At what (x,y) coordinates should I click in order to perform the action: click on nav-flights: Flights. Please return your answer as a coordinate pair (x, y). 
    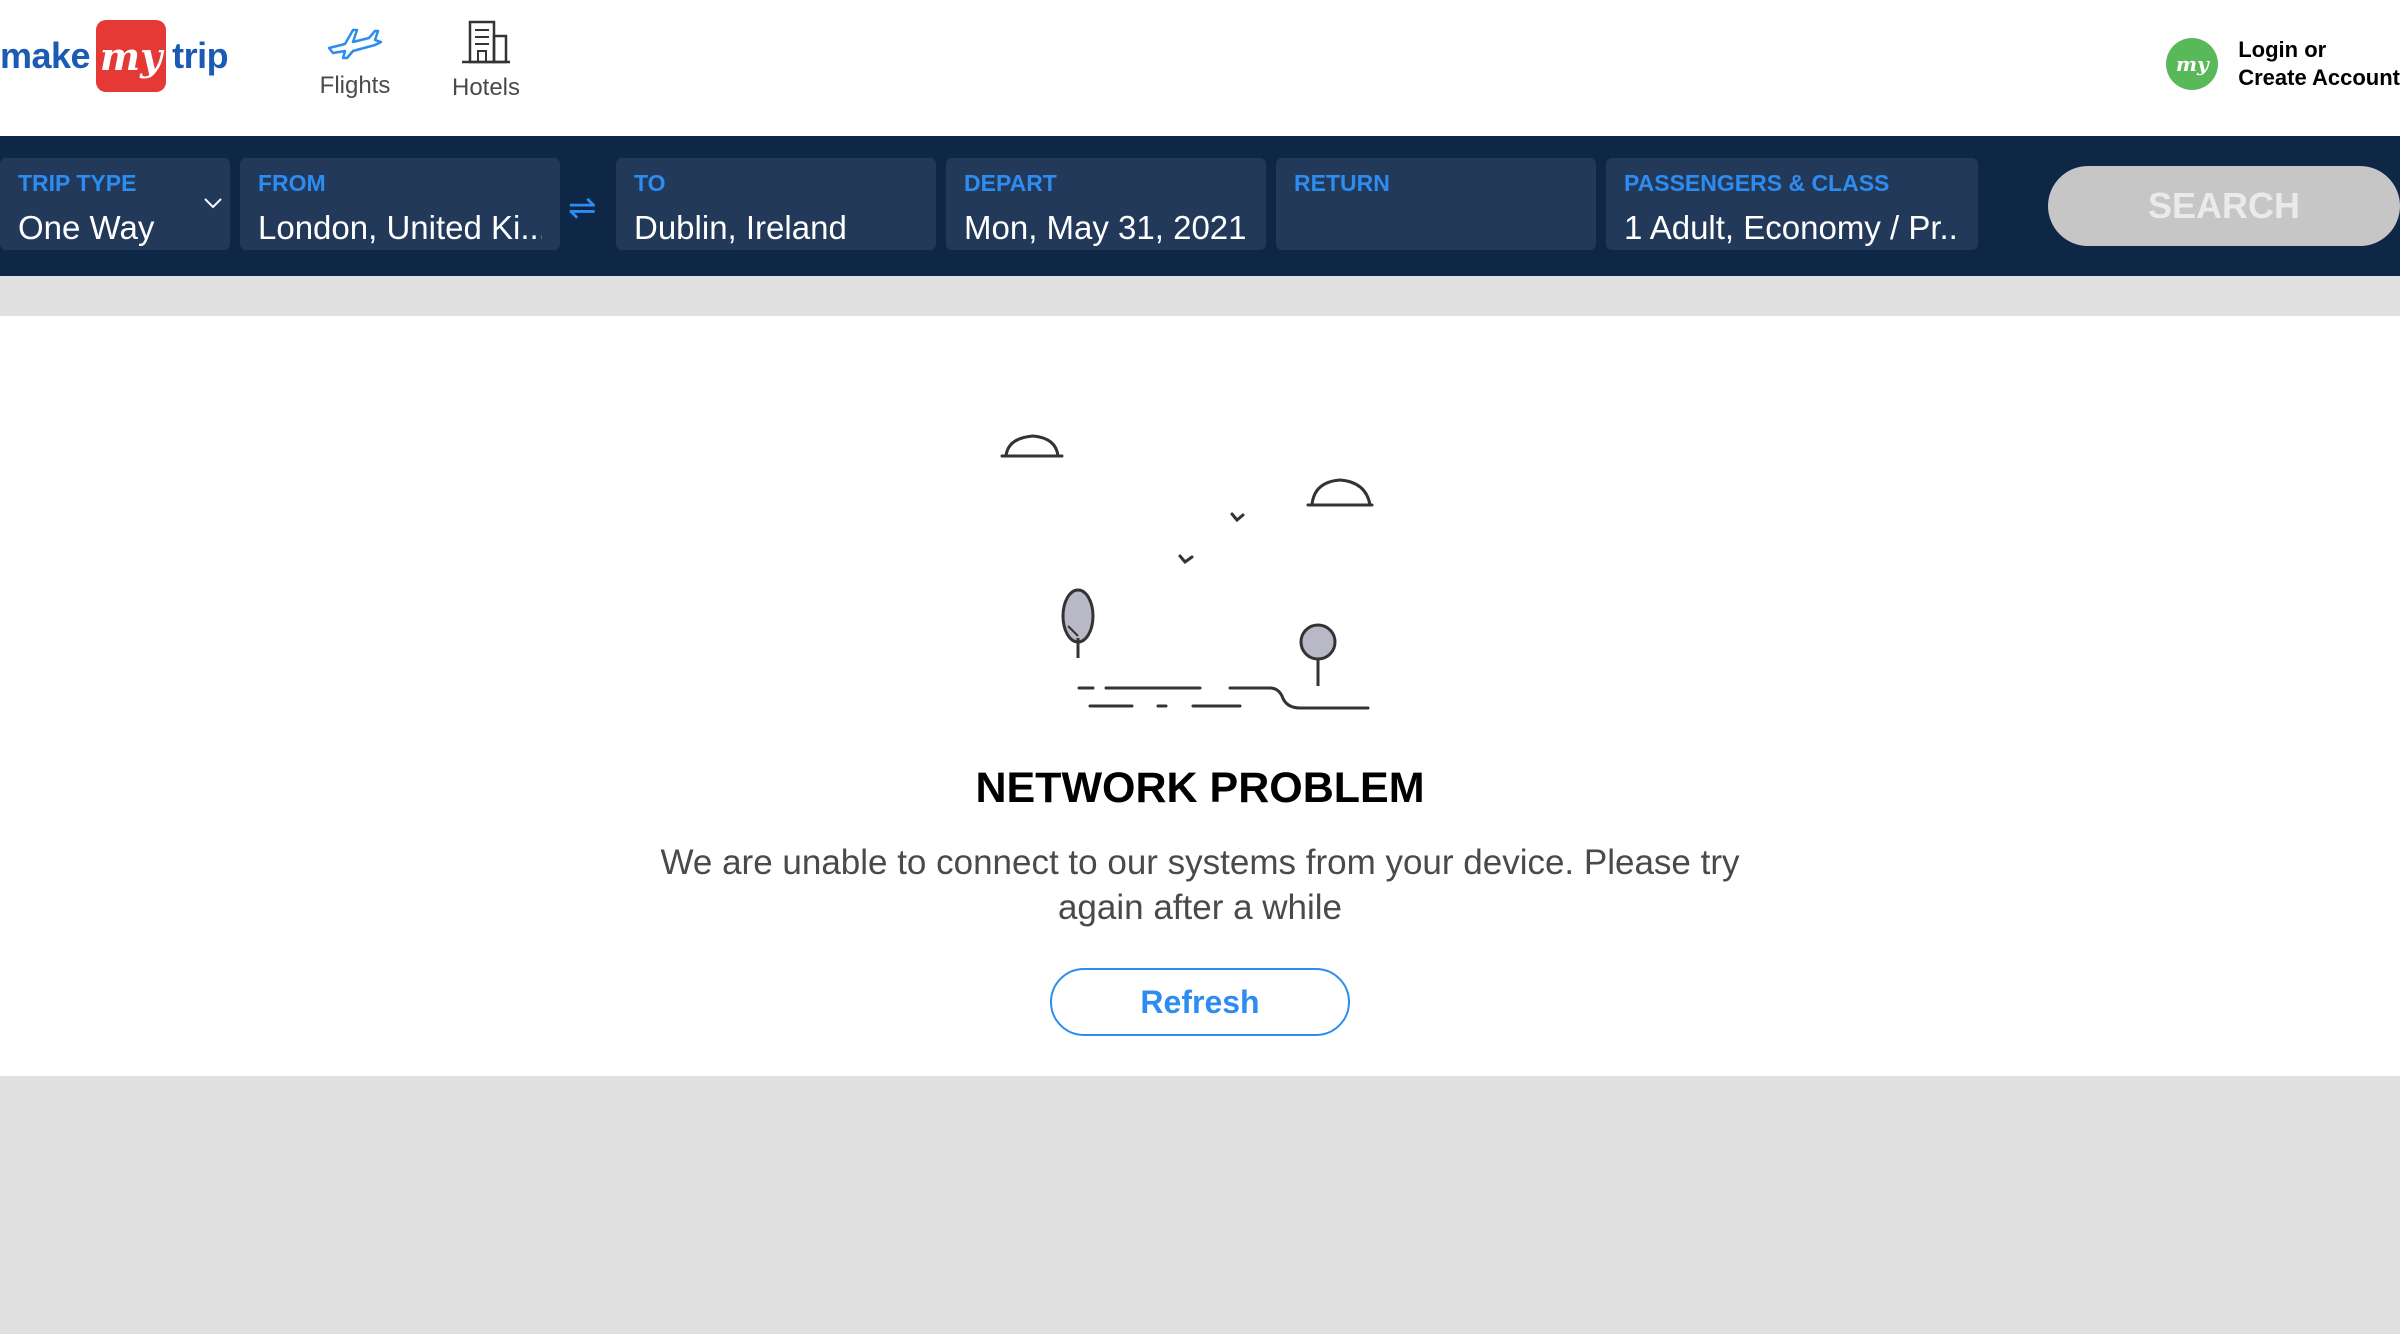
    Looking at the image, I should click on (355, 59).